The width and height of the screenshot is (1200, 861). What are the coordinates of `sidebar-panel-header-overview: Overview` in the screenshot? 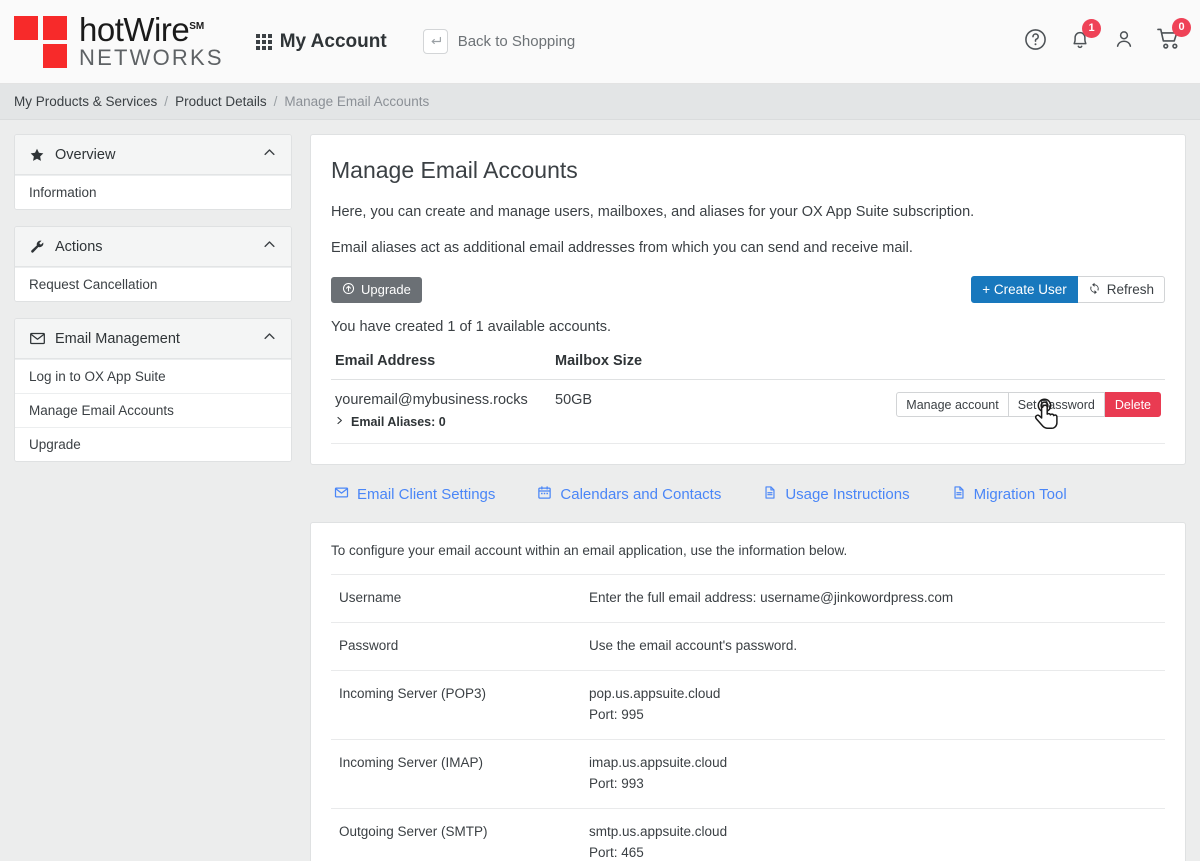 It's located at (153, 155).